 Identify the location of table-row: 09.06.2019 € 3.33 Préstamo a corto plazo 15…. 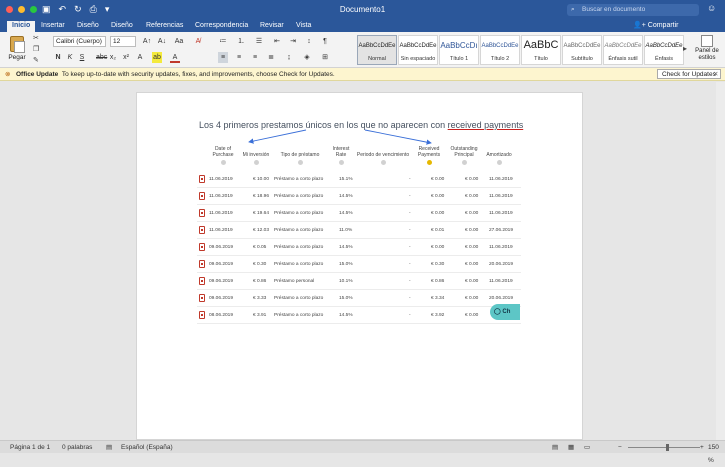
(359, 298).